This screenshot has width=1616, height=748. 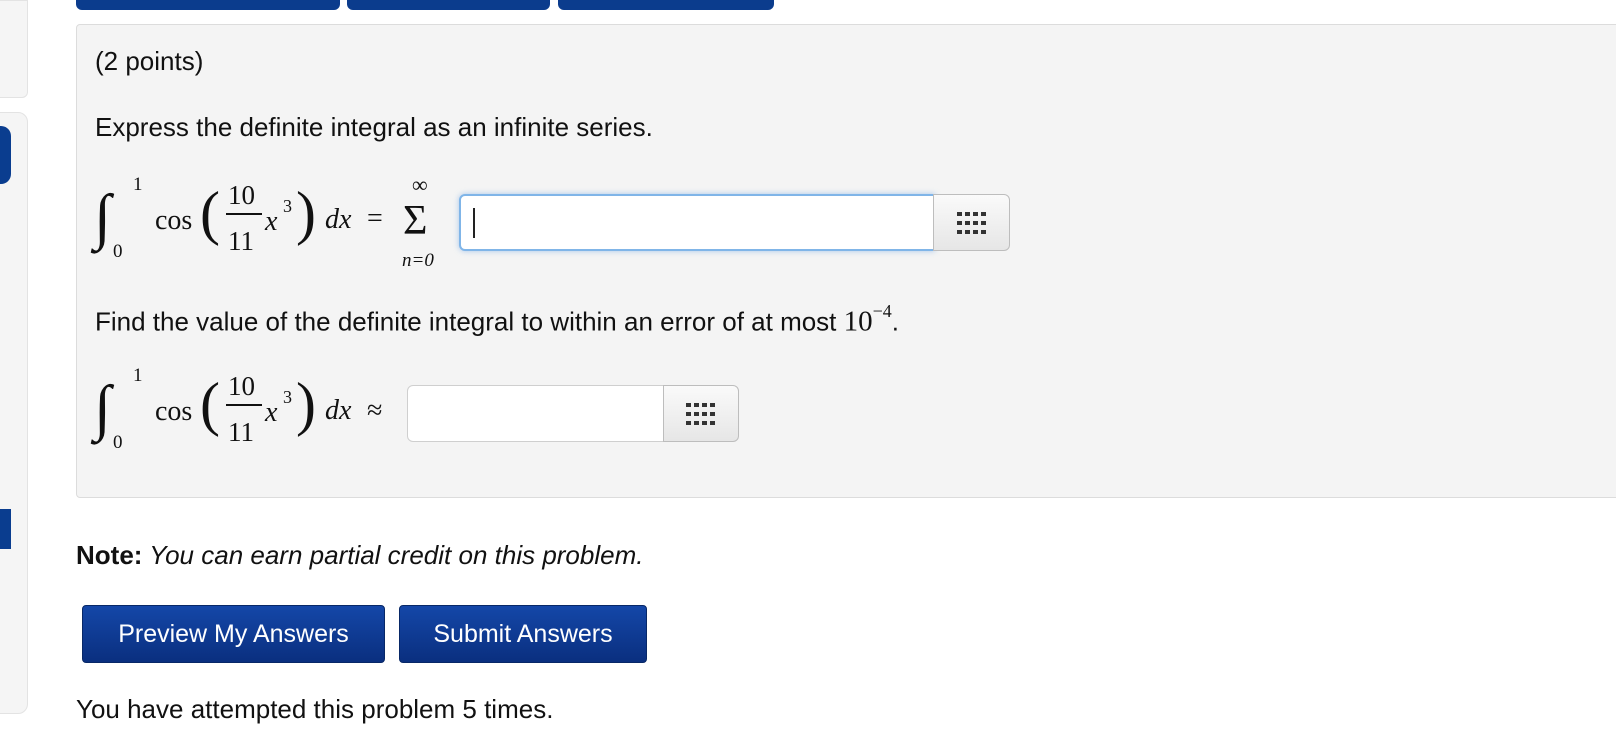 What do you see at coordinates (474, 223) in the screenshot?
I see `text-caret` at bounding box center [474, 223].